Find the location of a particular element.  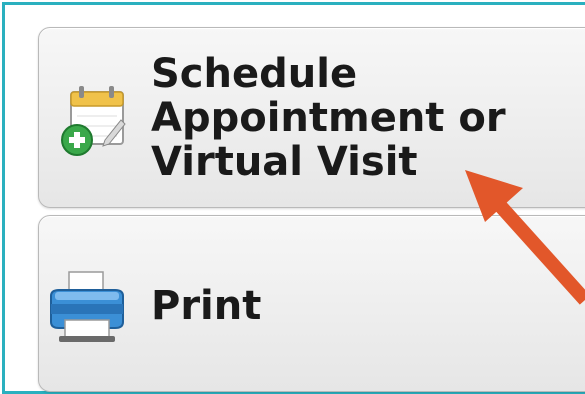

printer-icon is located at coordinates (86, 306).